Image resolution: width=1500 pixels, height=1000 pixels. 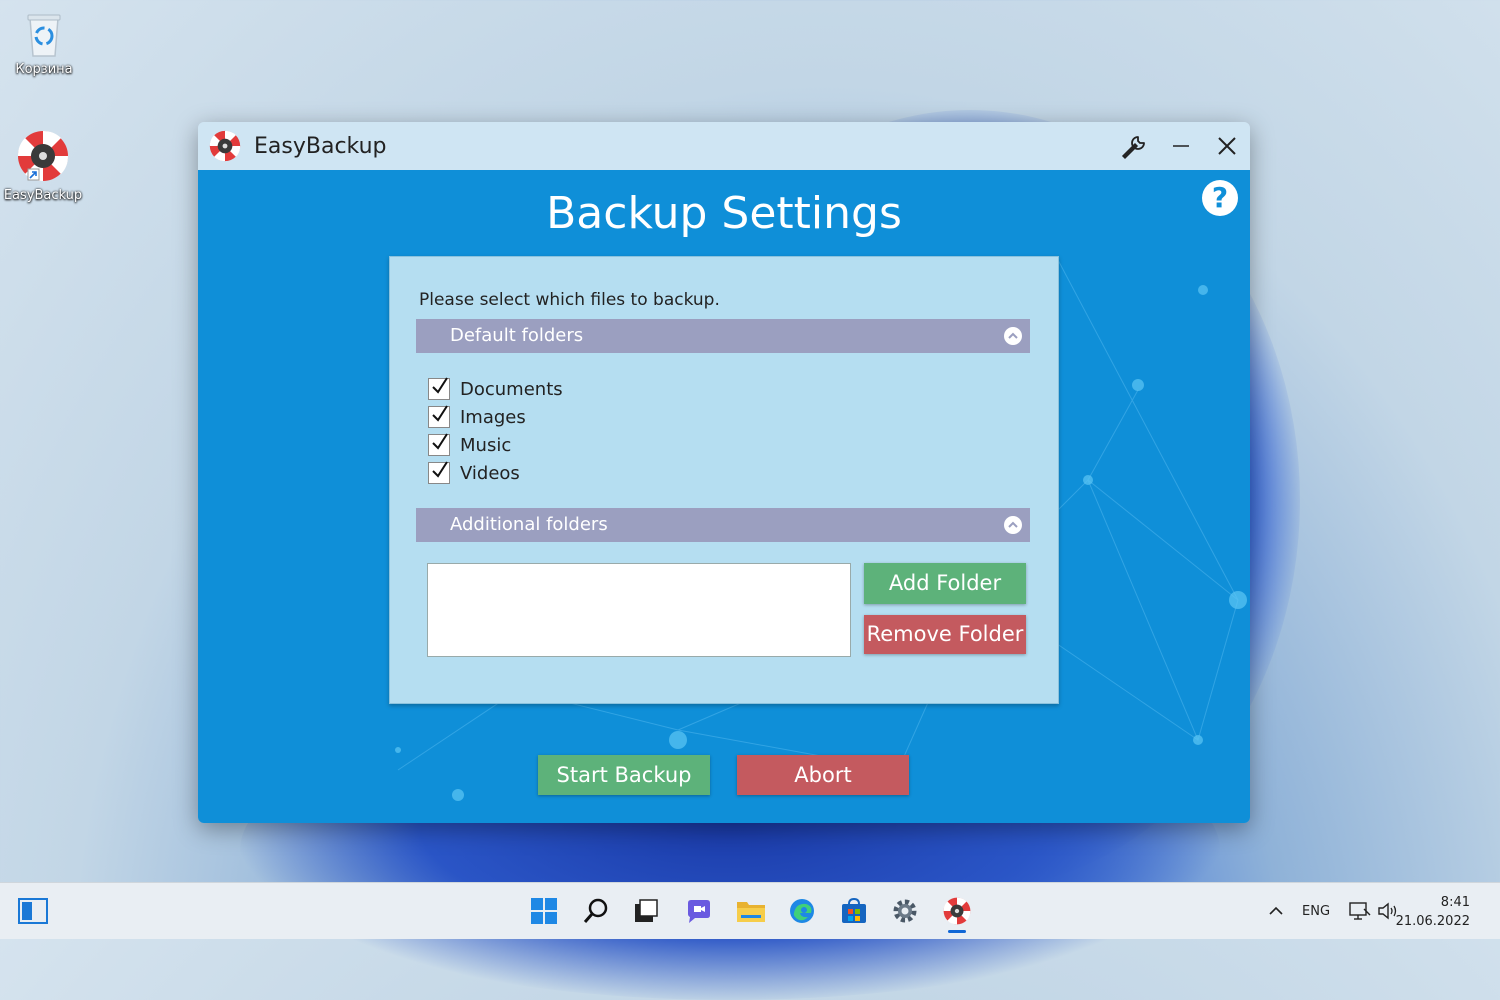 What do you see at coordinates (624, 775) in the screenshot?
I see `start-backup-button: Start Backup` at bounding box center [624, 775].